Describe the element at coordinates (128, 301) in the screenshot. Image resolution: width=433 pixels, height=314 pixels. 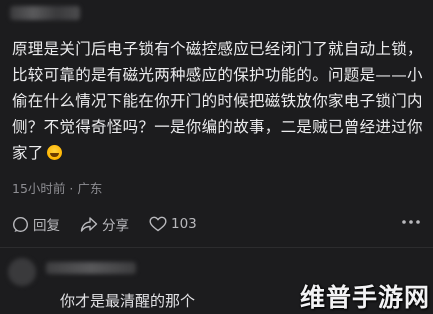
I see `reply-preview-text: 你才是最清醒的那个` at that location.